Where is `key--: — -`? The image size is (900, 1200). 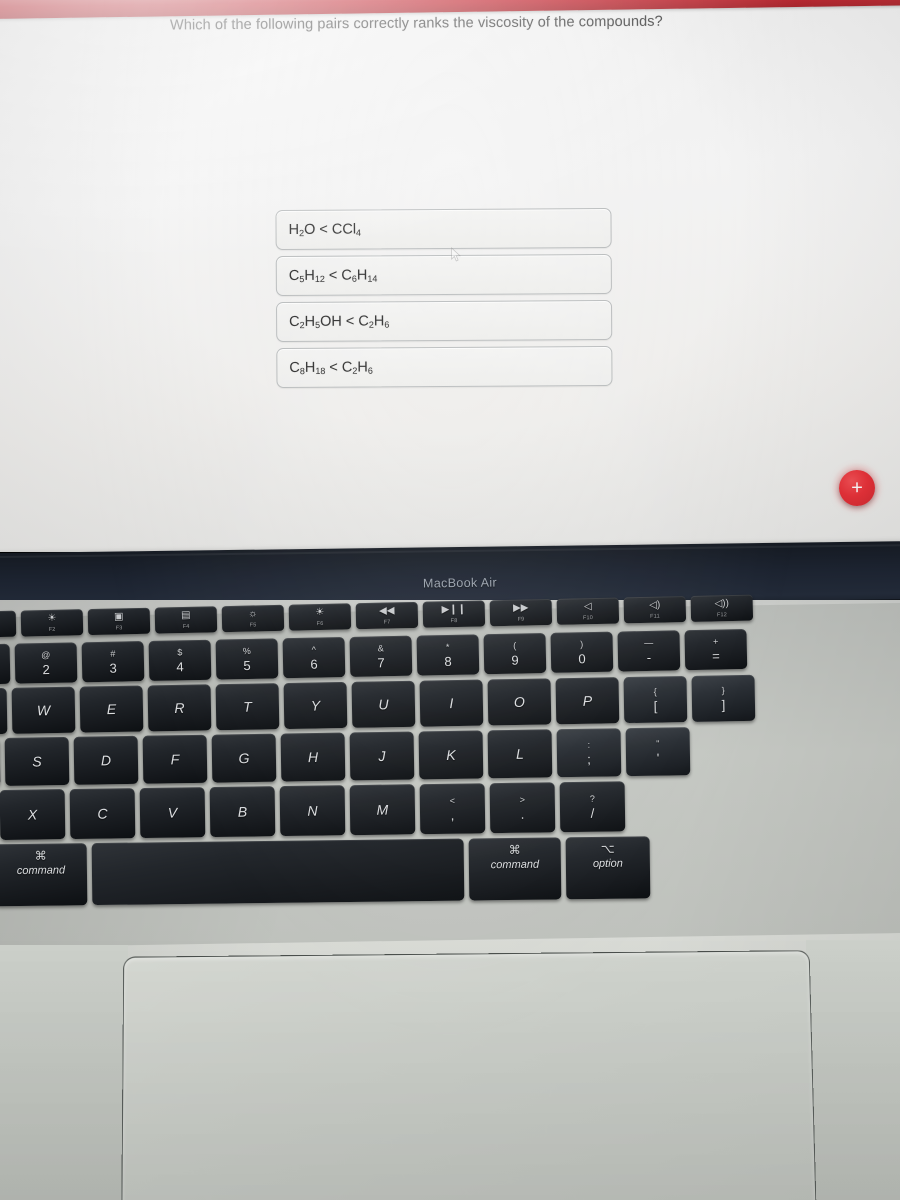
key--: — - is located at coordinates (649, 651).